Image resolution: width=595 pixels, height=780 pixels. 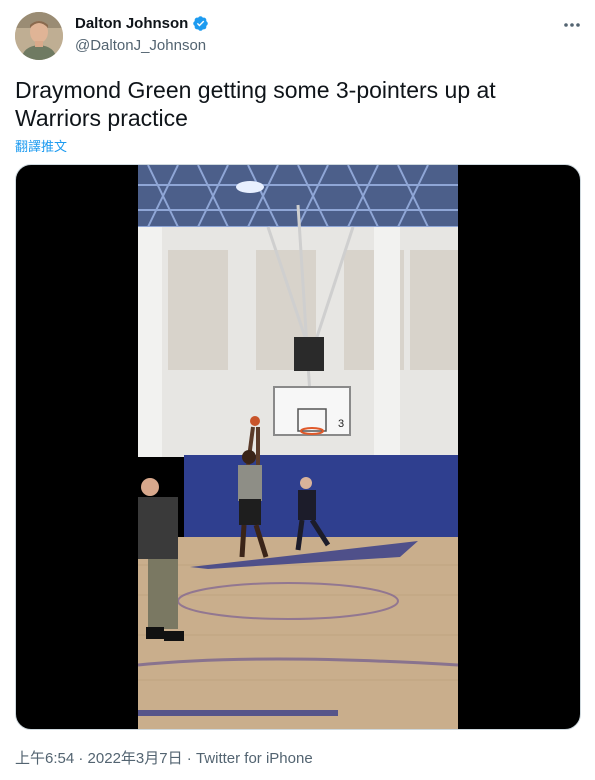 I want to click on profile-photo-icon, so click(x=39, y=36).